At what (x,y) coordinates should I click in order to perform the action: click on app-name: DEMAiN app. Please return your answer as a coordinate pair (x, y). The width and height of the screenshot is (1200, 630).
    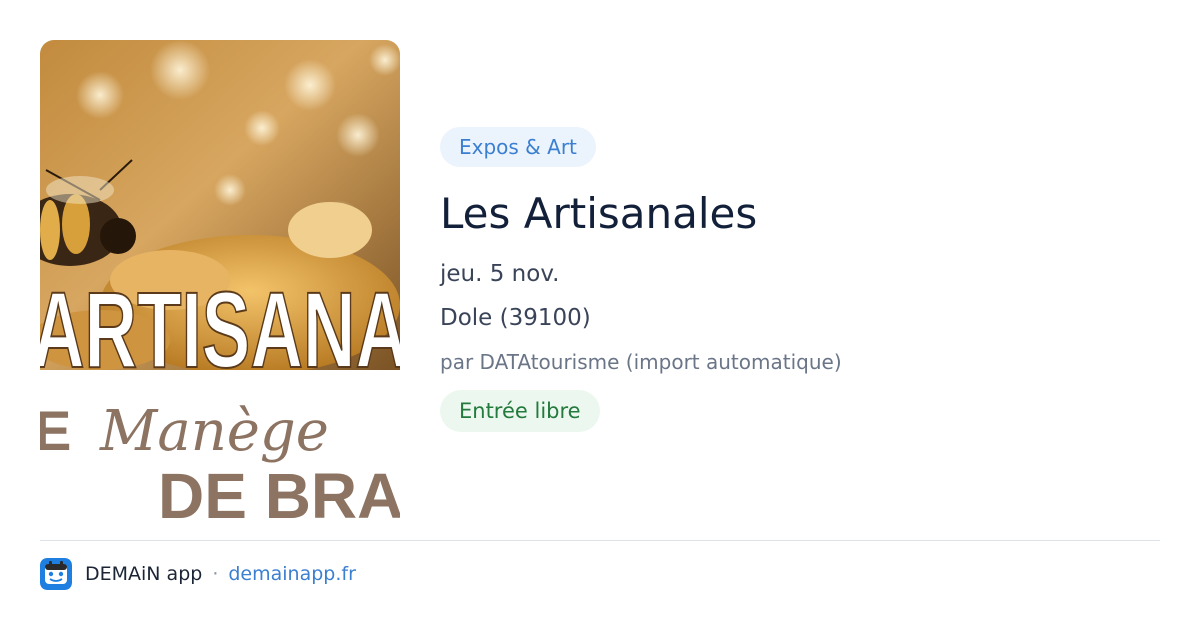
    Looking at the image, I should click on (144, 574).